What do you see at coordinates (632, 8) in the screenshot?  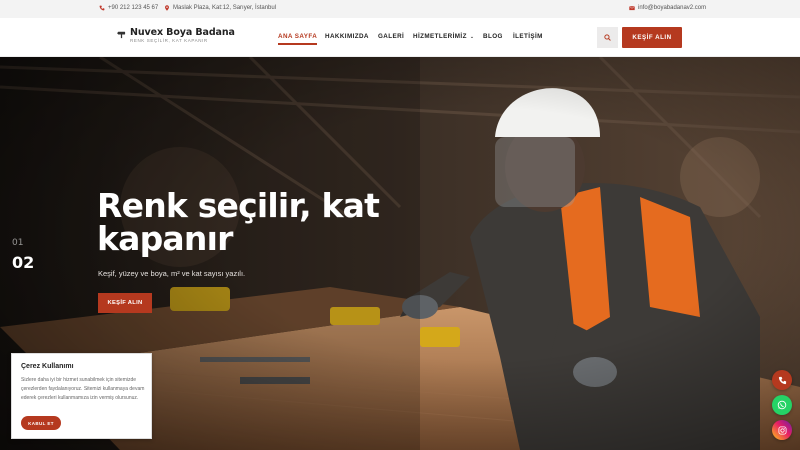 I see `envelope-icon` at bounding box center [632, 8].